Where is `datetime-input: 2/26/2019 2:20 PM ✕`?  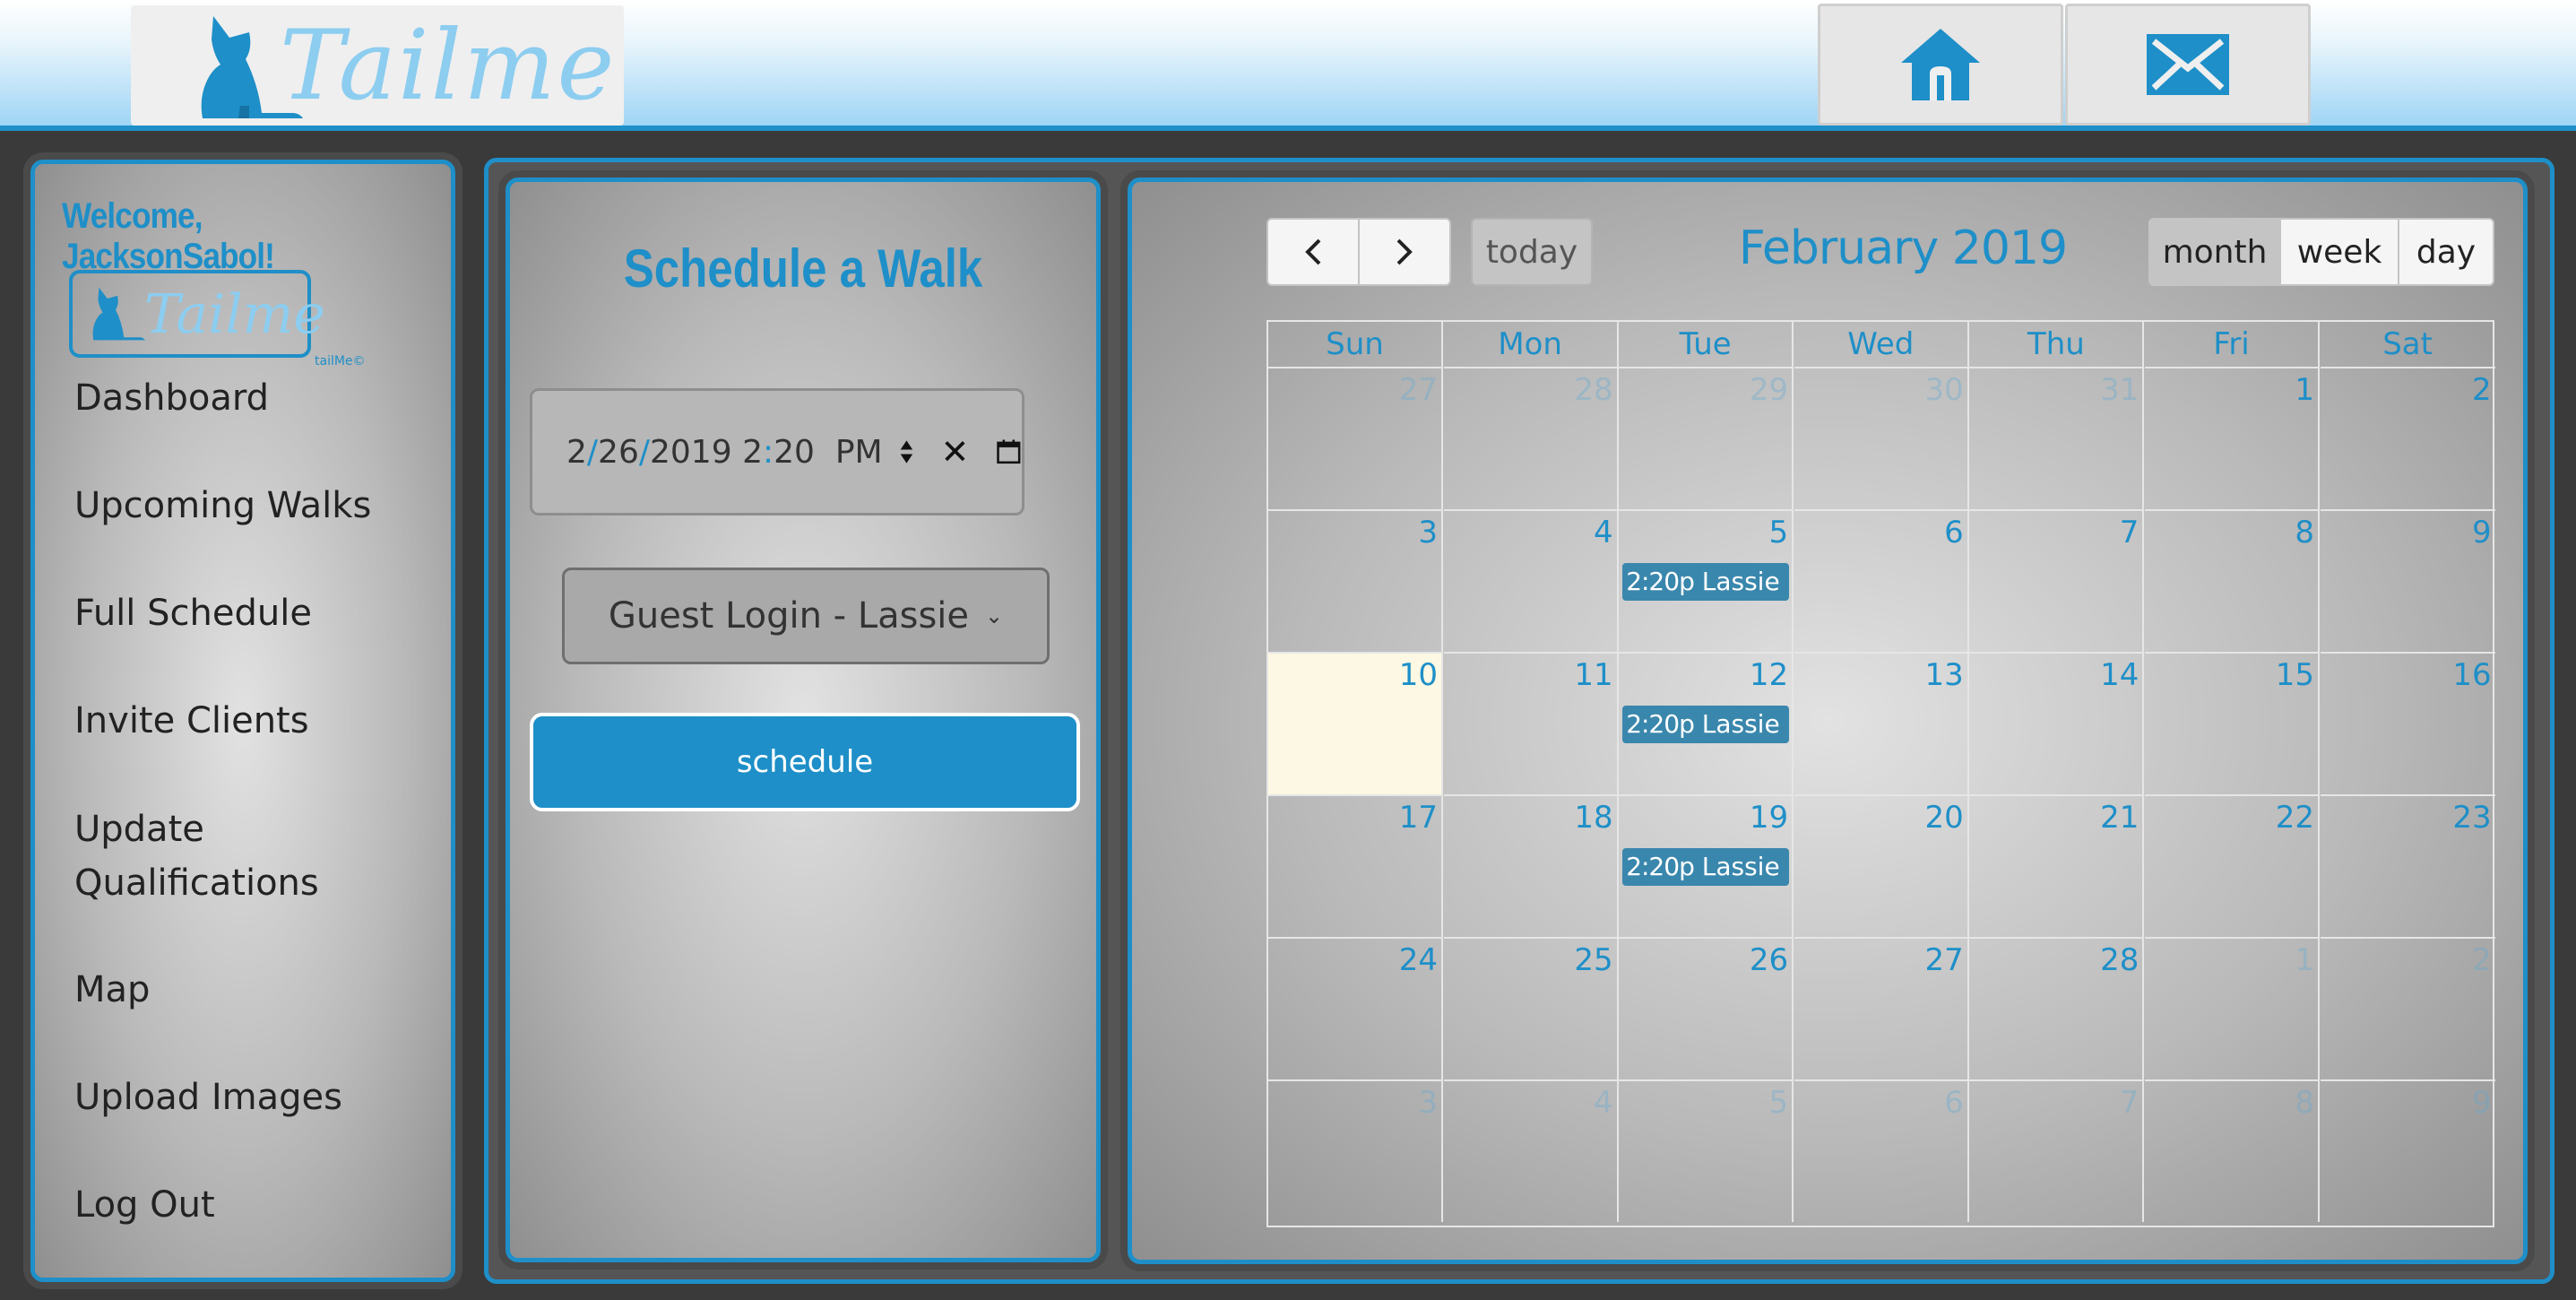 datetime-input: 2/26/2019 2:20 PM ✕ is located at coordinates (777, 452).